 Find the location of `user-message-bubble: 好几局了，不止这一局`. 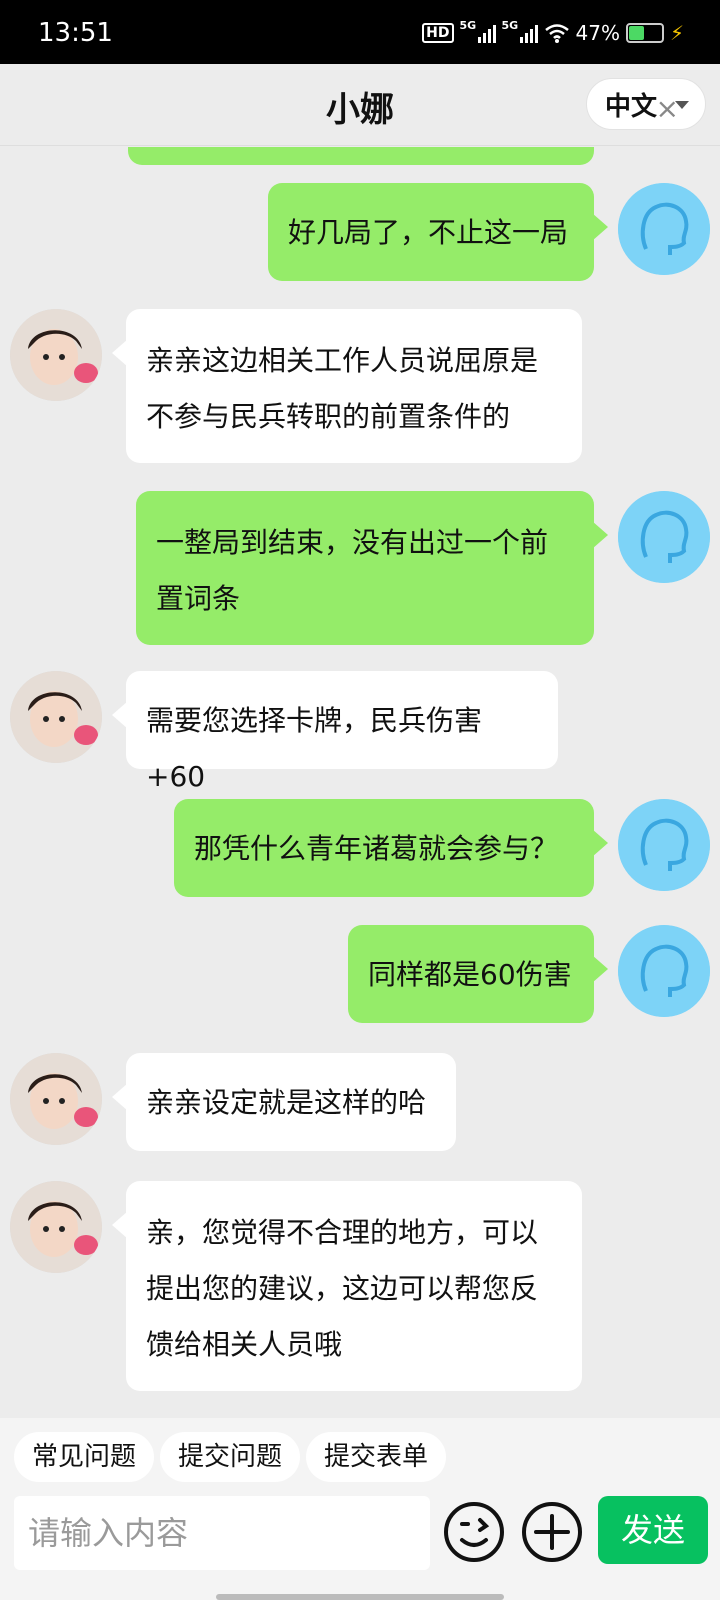

user-message-bubble: 好几局了，不止这一局 is located at coordinates (438, 232).